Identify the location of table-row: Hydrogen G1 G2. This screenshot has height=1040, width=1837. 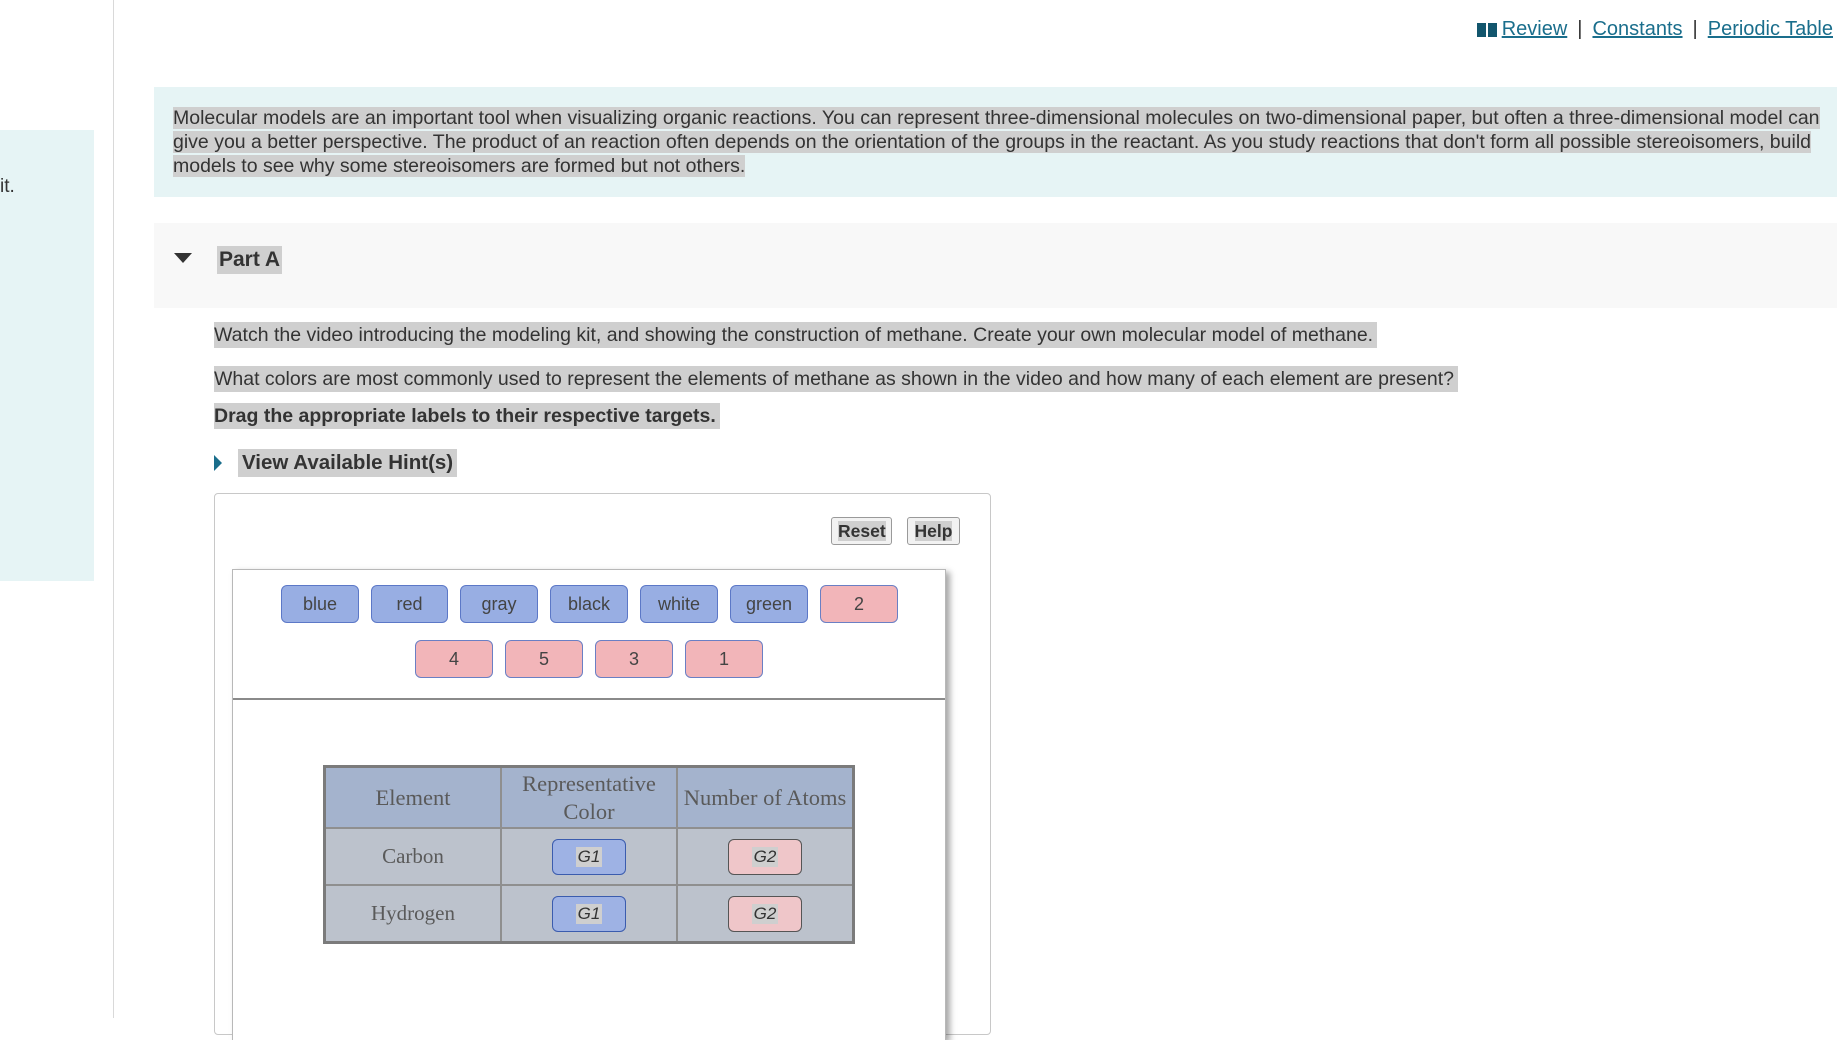
(589, 914).